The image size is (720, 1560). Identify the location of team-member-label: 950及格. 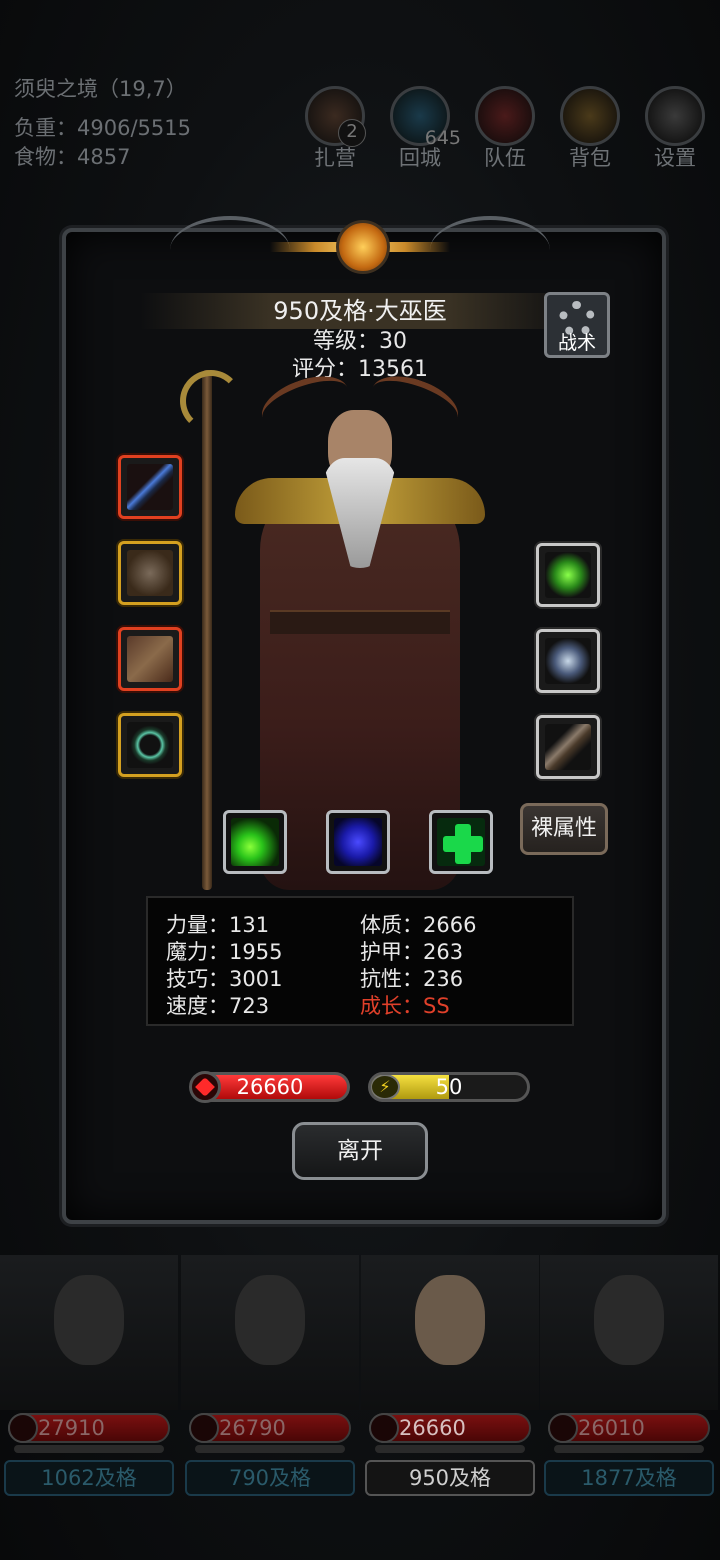
(450, 1478).